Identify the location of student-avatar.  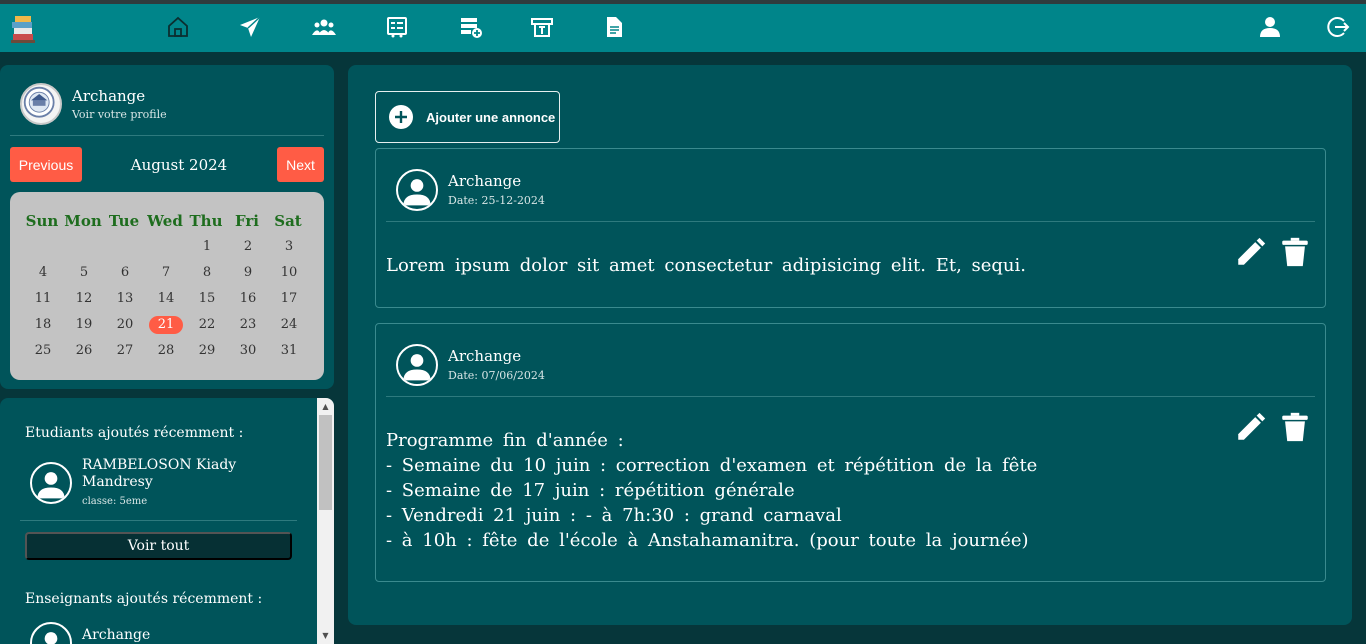
(51, 483).